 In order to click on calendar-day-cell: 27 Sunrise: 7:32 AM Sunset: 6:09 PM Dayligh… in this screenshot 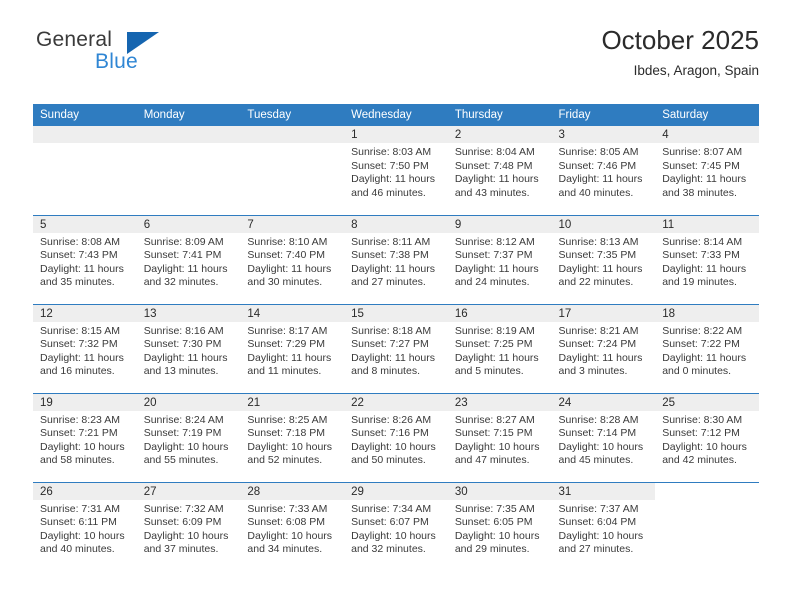, I will do `click(188, 526)`.